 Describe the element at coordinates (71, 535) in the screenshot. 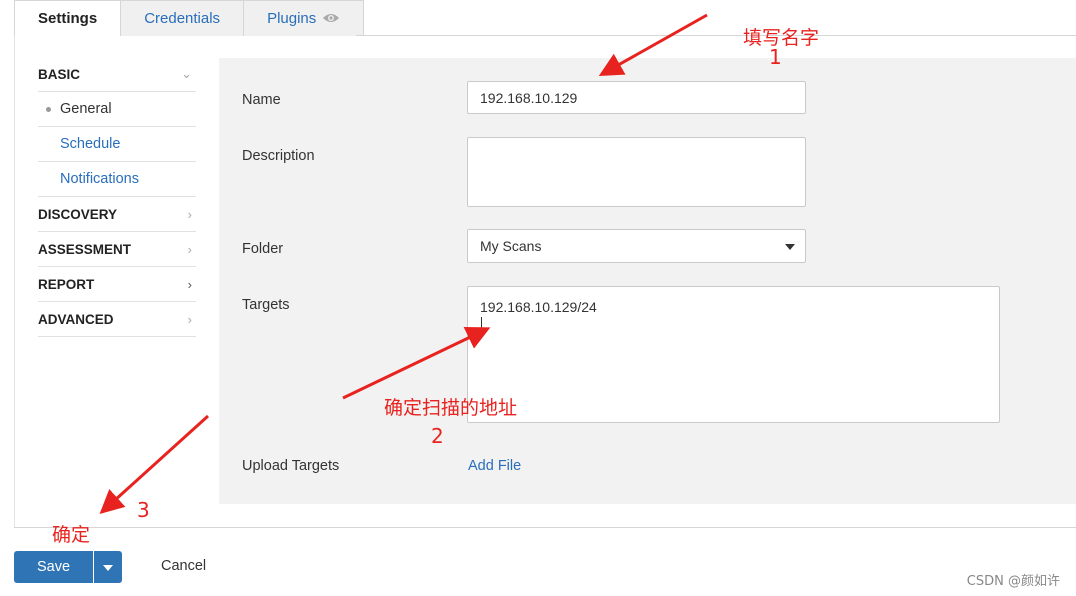

I see `annotation-3-text: 确定` at that location.